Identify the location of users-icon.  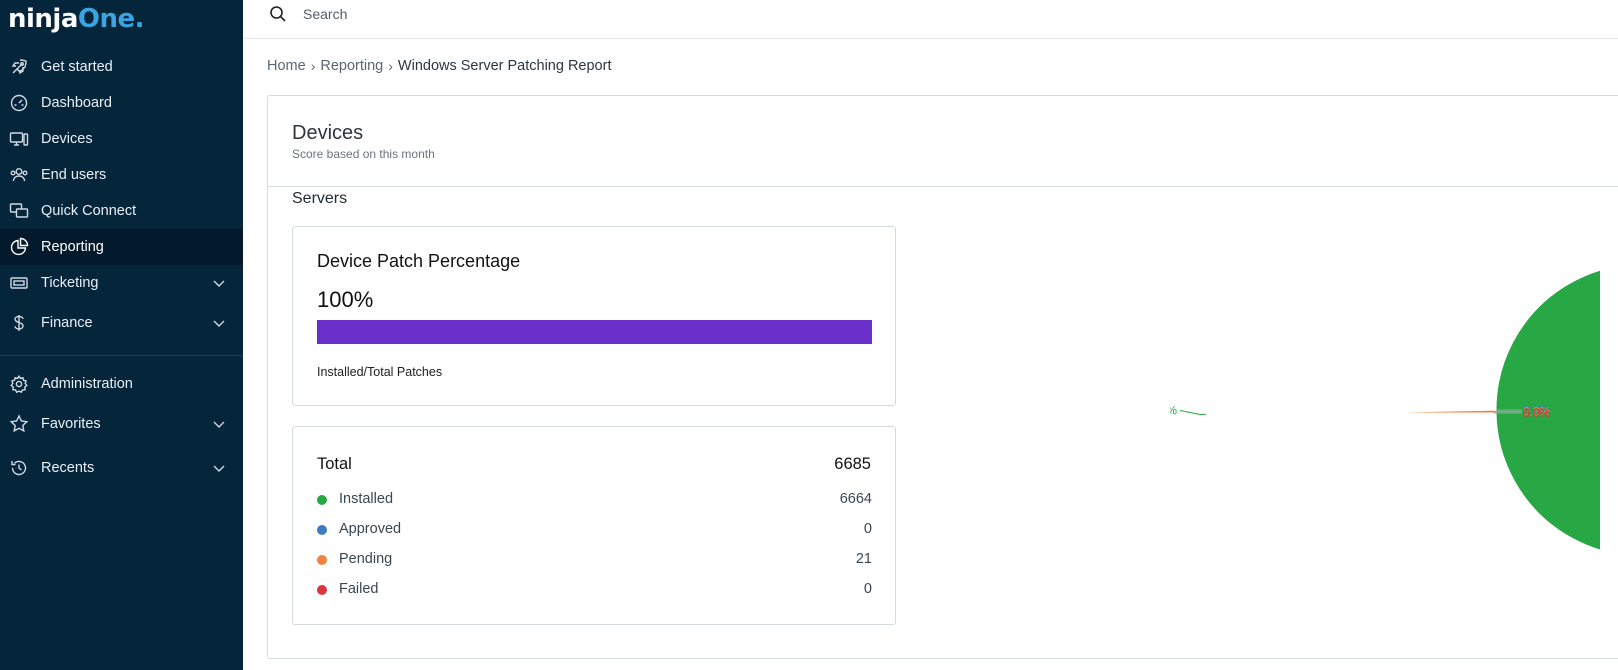
(19, 175).